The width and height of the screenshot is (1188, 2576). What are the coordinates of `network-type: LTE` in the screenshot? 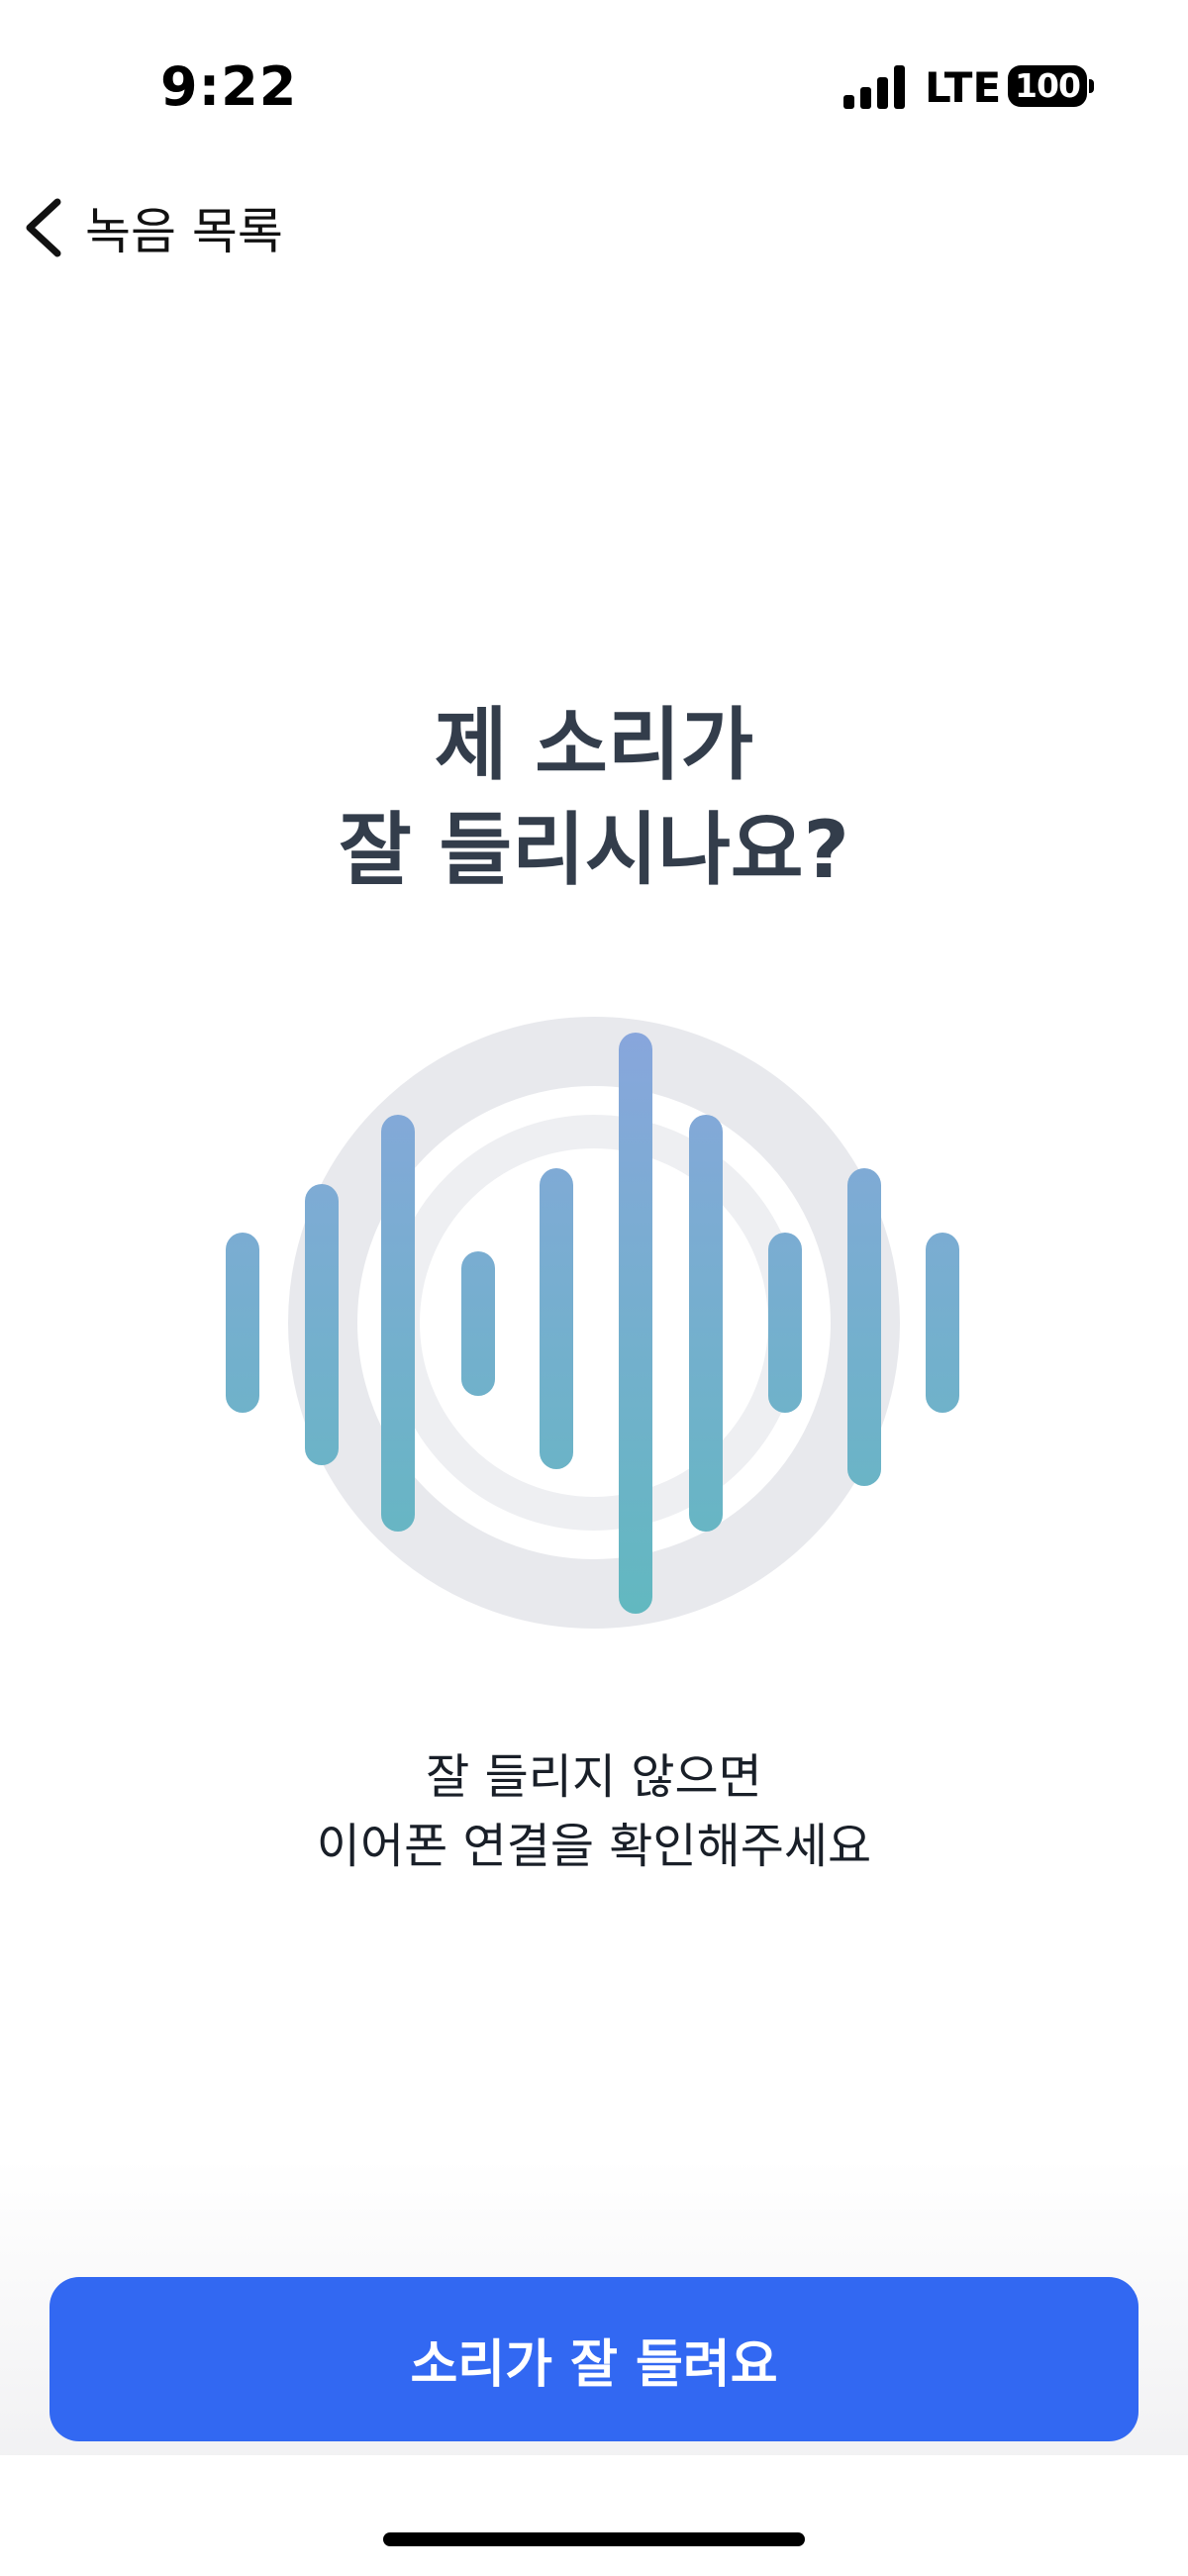 It's located at (964, 87).